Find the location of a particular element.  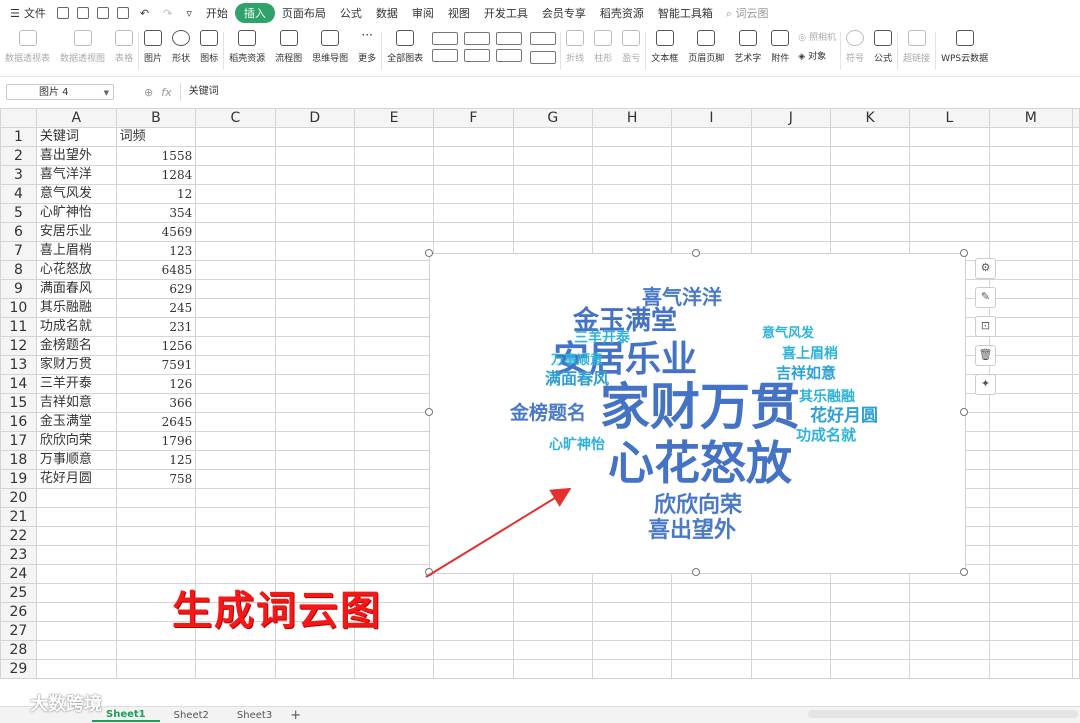

menu-tab-10: 智能工具箱 is located at coordinates (685, 13).